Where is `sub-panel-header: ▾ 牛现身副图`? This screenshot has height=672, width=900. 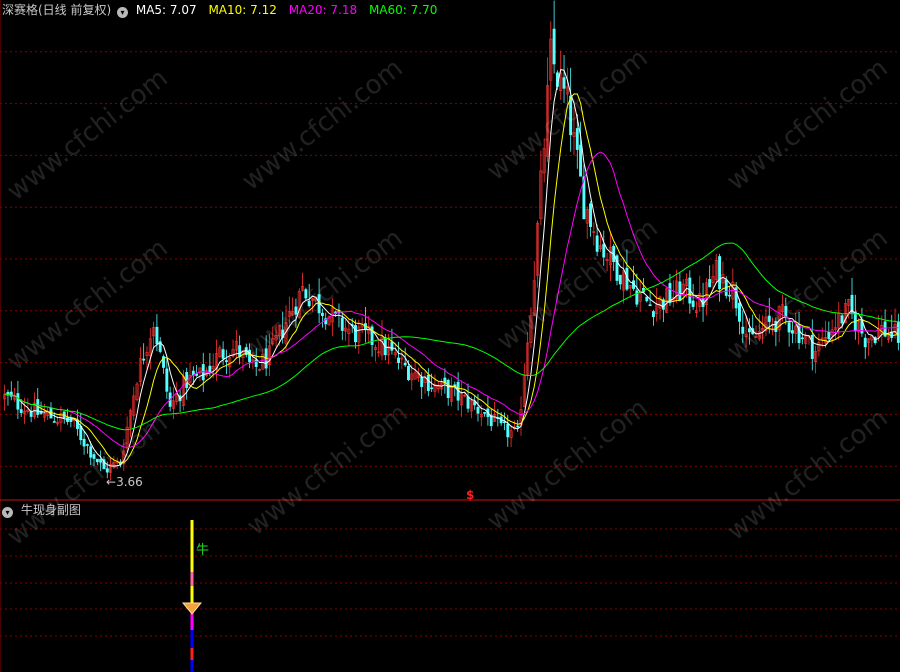 sub-panel-header: ▾ 牛现身副图 is located at coordinates (40, 510).